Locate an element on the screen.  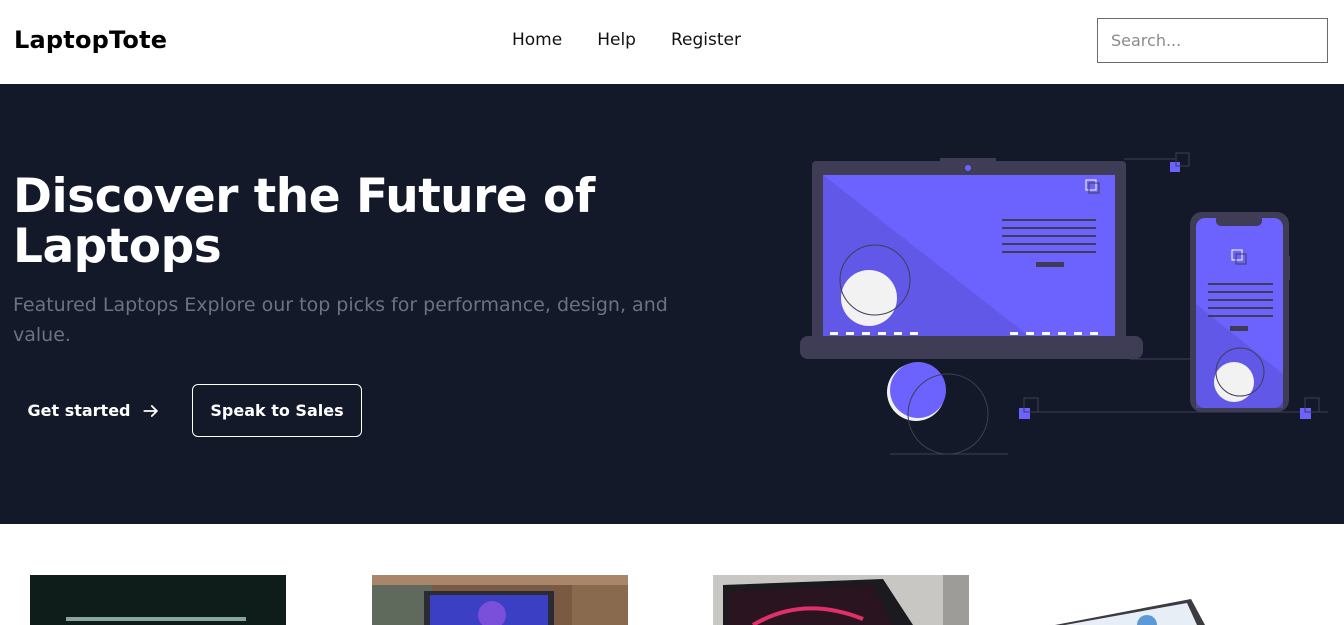
nav-link-help: Help is located at coordinates (616, 40).